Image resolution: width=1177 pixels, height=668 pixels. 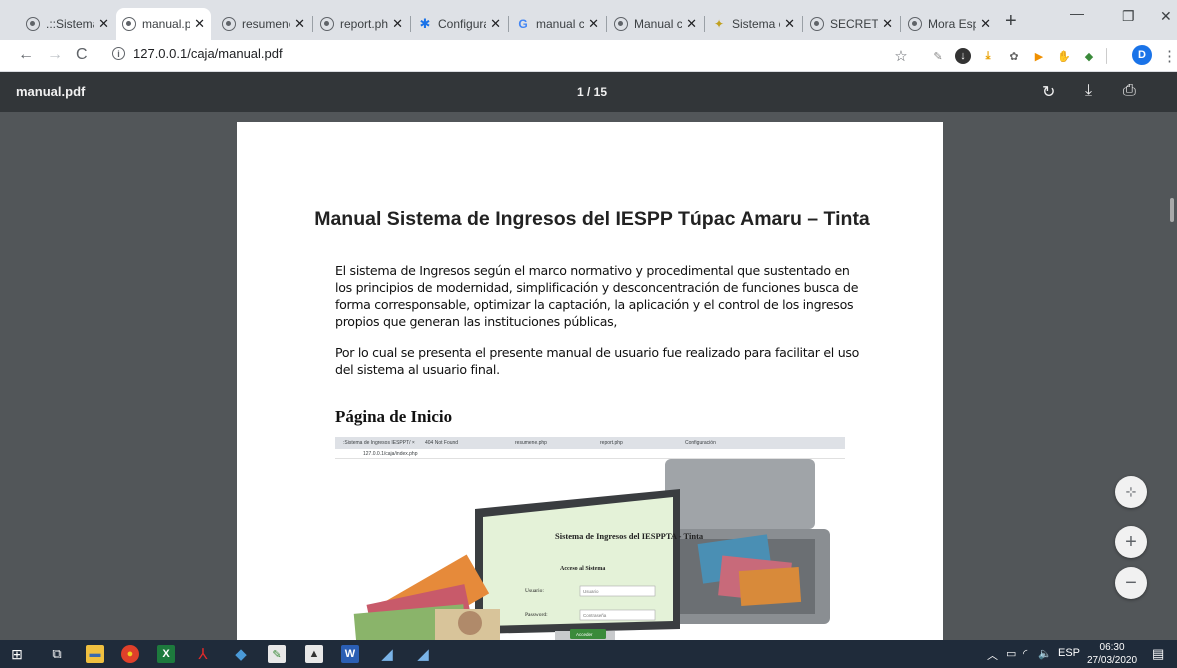 What do you see at coordinates (1089, 56) in the screenshot?
I see `earth-icon: ◆` at bounding box center [1089, 56].